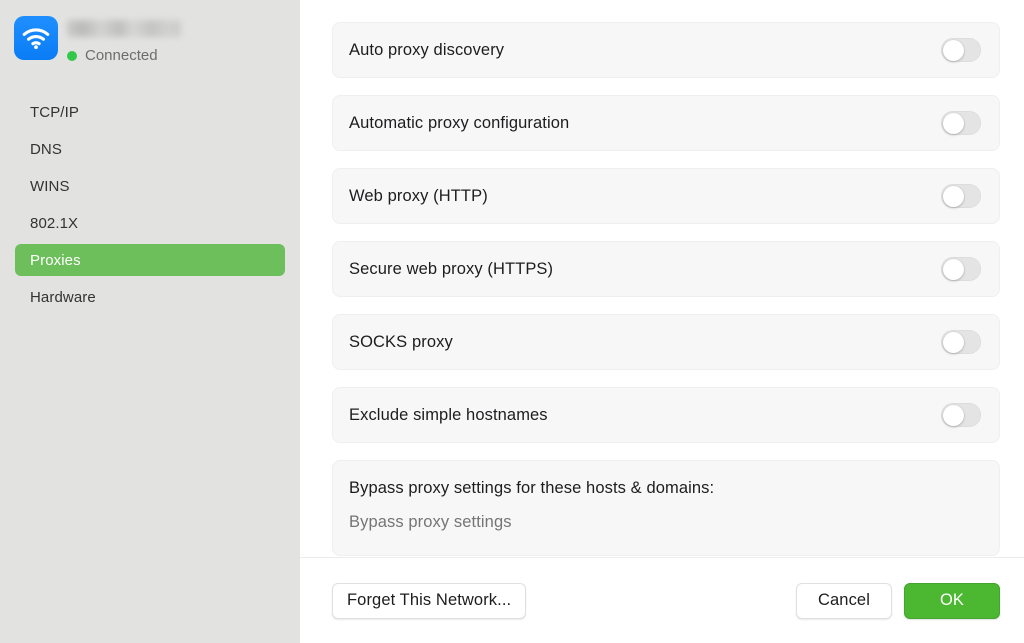  Describe the element at coordinates (448, 414) in the screenshot. I see `row-label: Exclude simple hostnames` at that location.